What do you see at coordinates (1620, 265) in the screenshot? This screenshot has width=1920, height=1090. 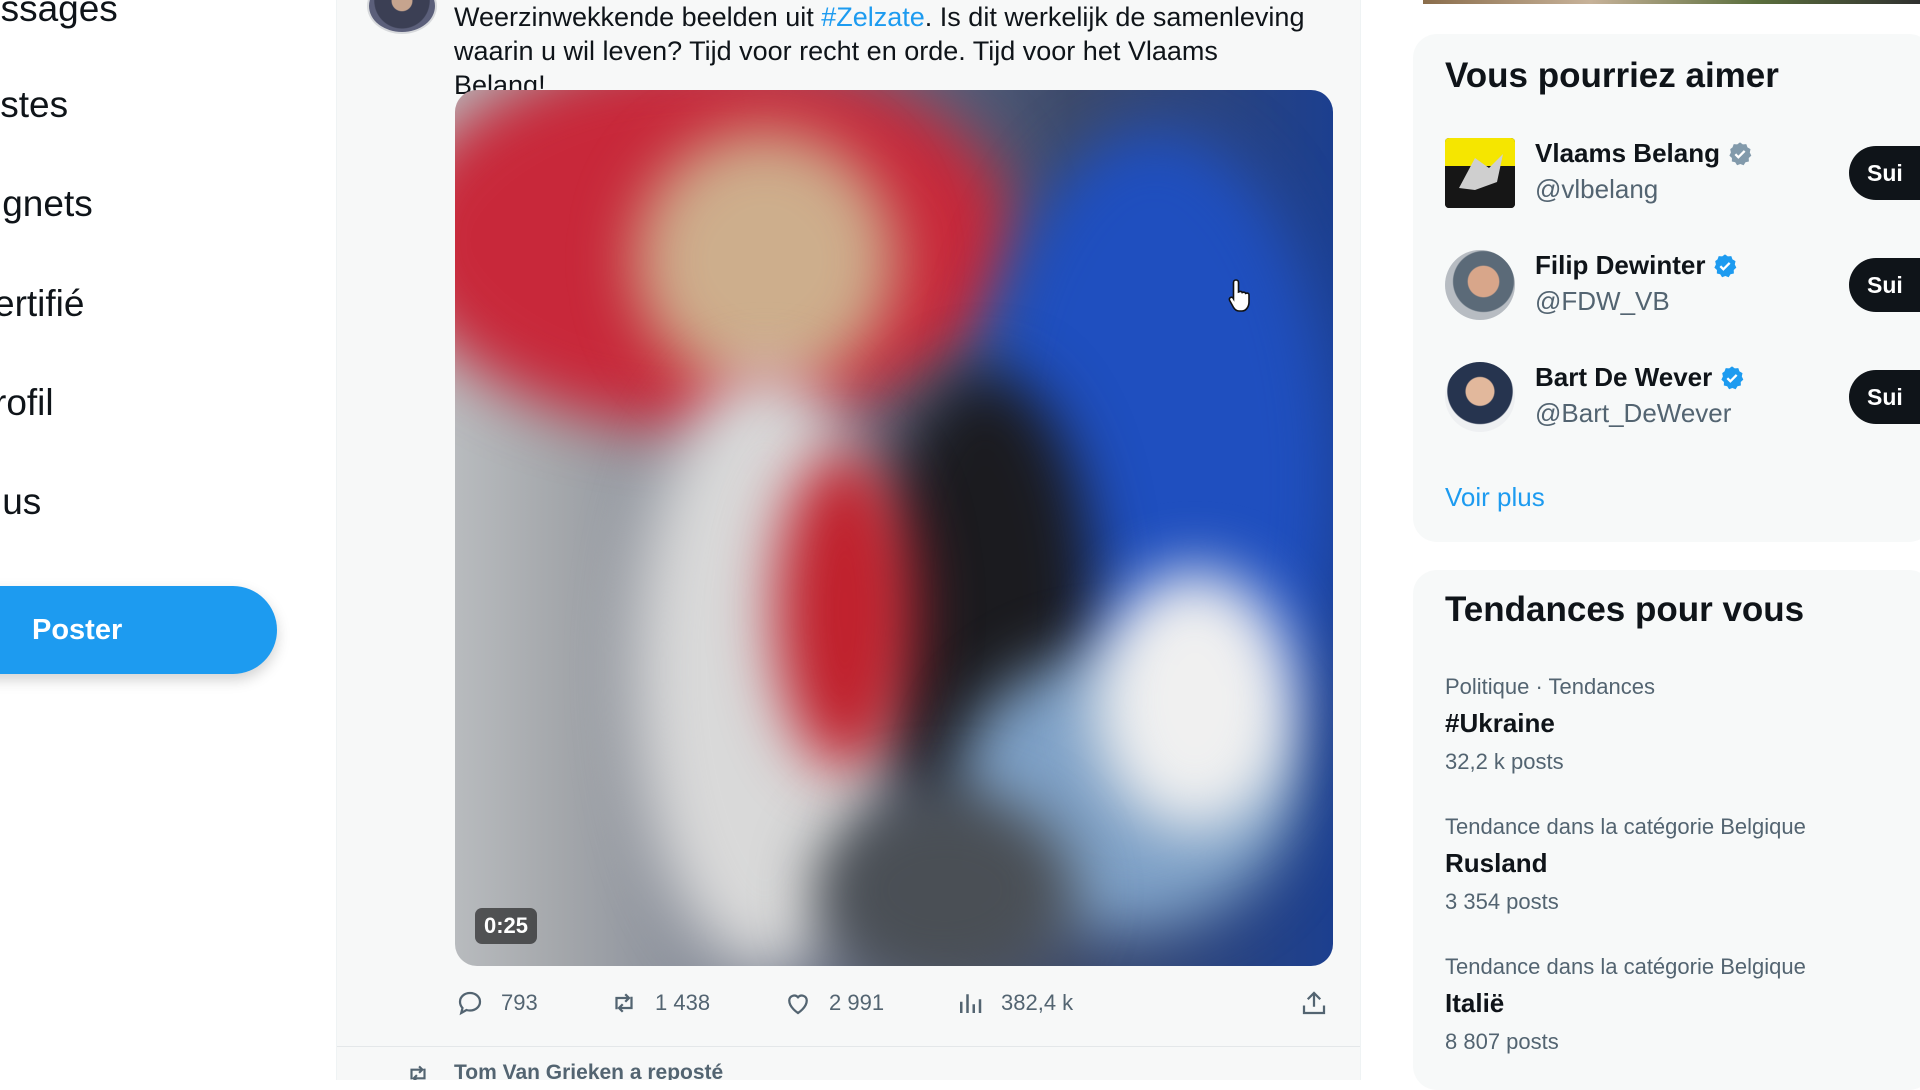 I see `suggestion-name-text: Filip Dewinter` at bounding box center [1620, 265].